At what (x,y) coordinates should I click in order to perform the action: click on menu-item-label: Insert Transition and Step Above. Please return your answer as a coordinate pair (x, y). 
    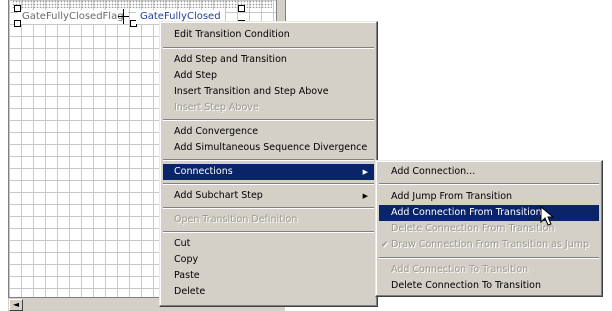
    Looking at the image, I should click on (251, 91).